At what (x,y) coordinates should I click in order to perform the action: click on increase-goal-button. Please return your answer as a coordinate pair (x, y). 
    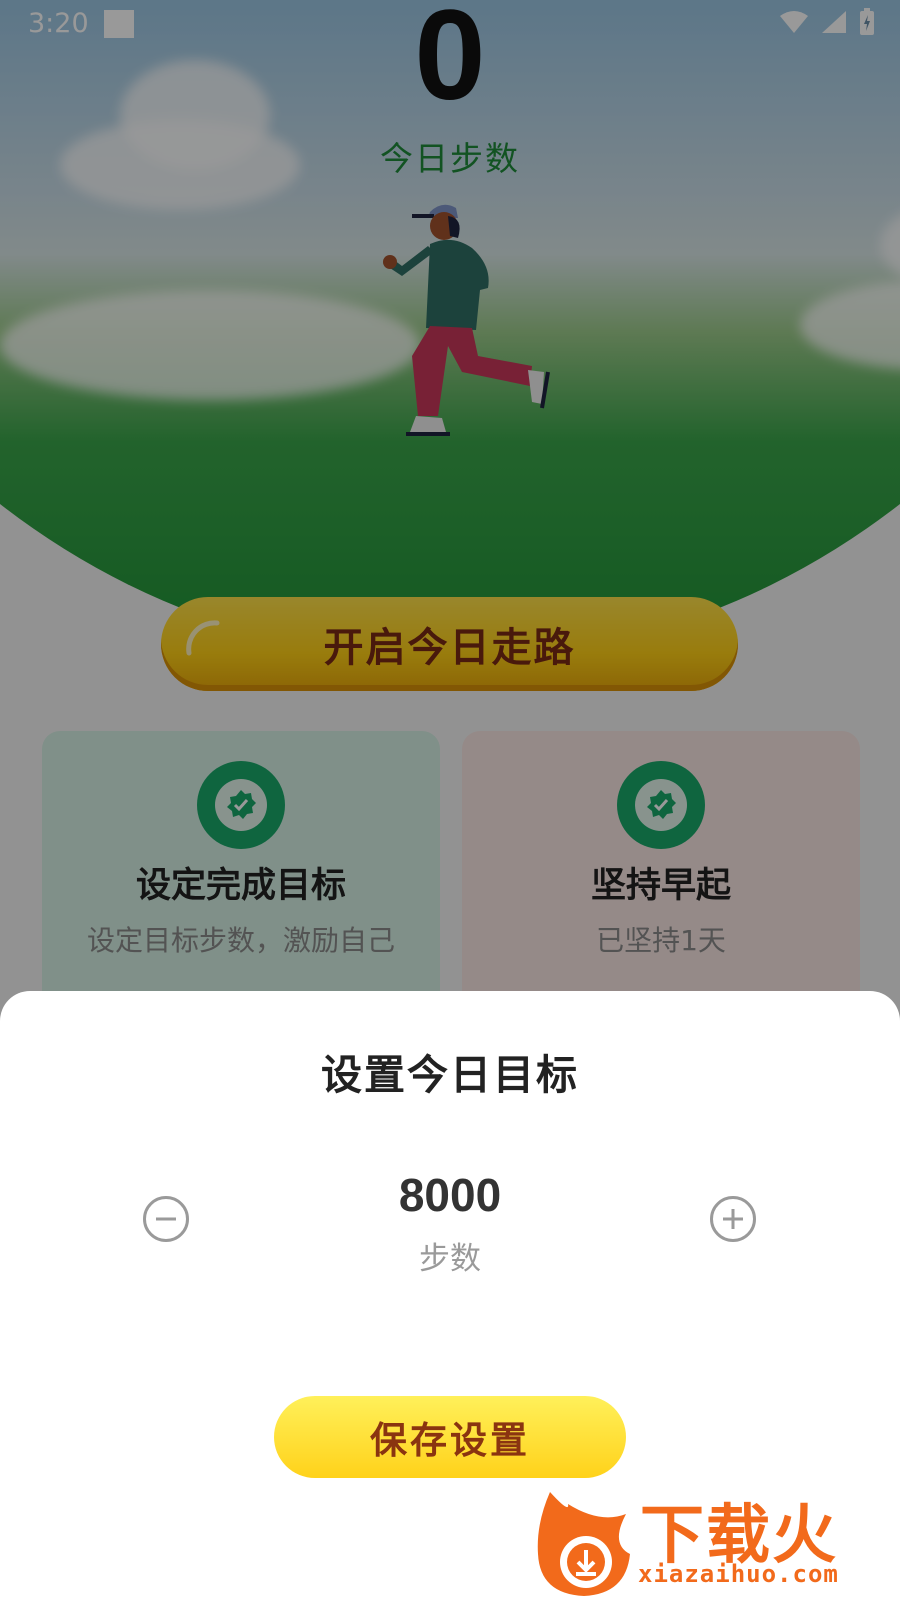
    Looking at the image, I should click on (733, 1219).